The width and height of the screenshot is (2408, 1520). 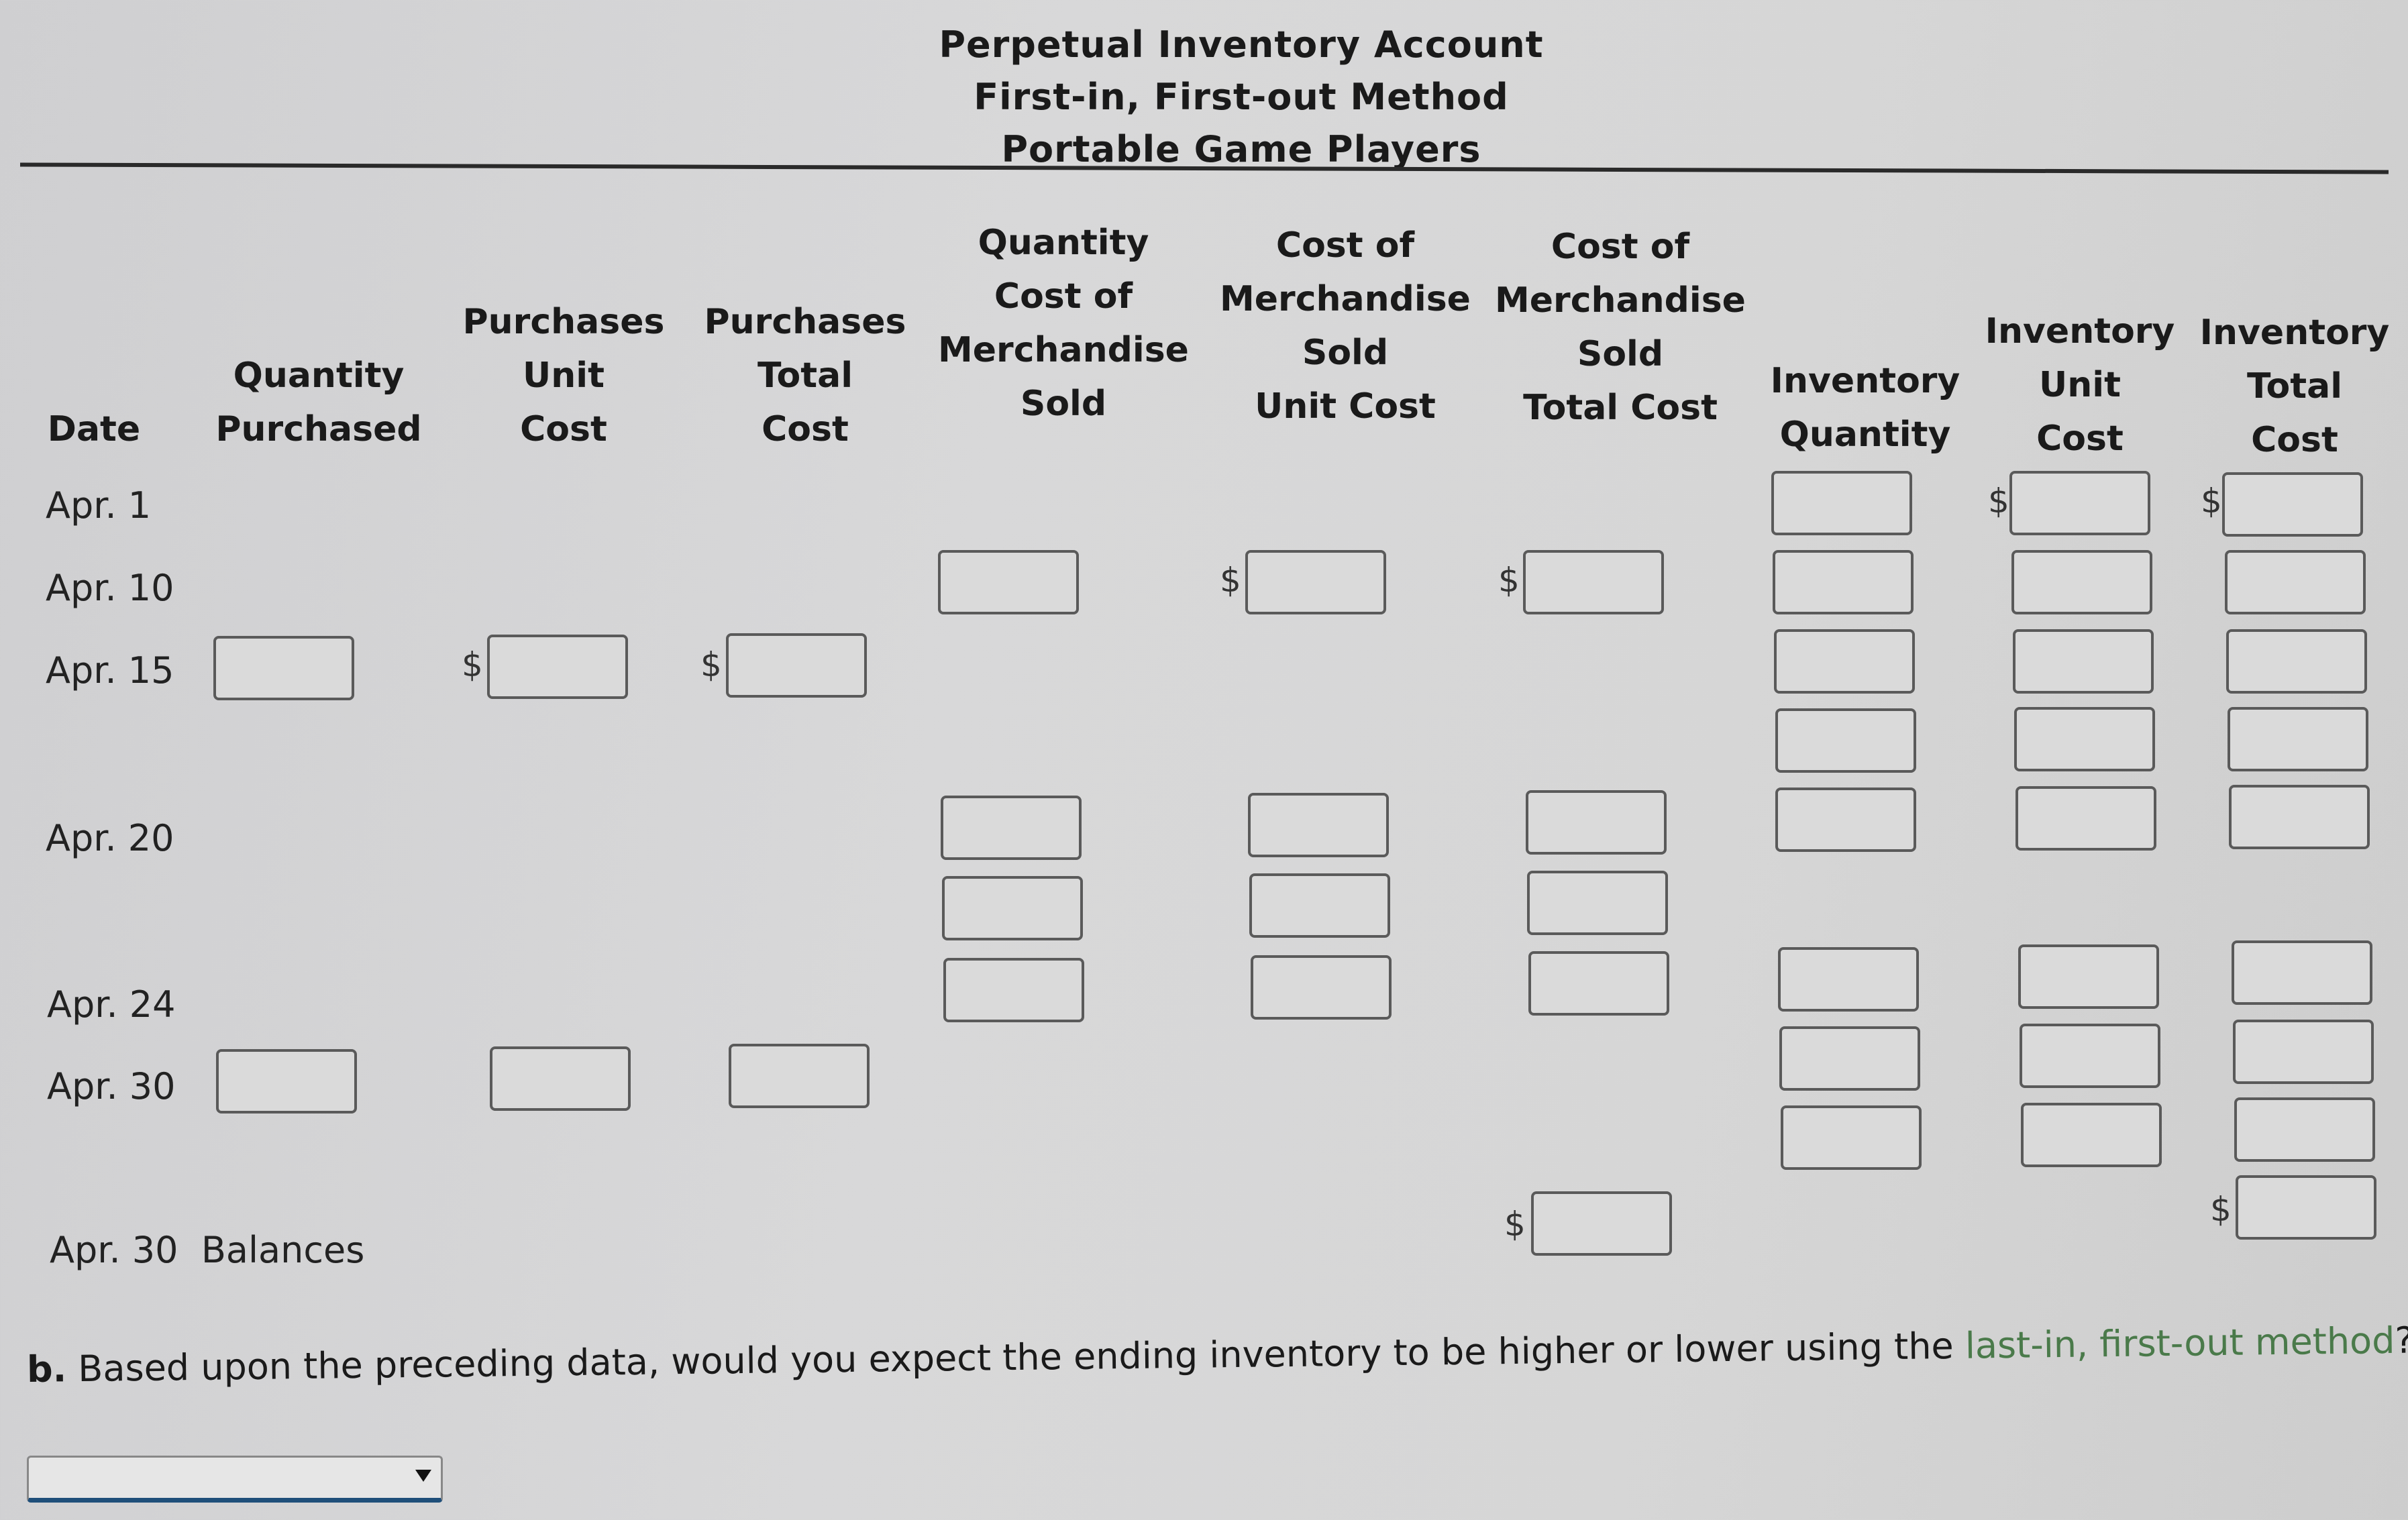 What do you see at coordinates (110, 588) in the screenshot?
I see `row-date-apr-10: Apr. 10` at bounding box center [110, 588].